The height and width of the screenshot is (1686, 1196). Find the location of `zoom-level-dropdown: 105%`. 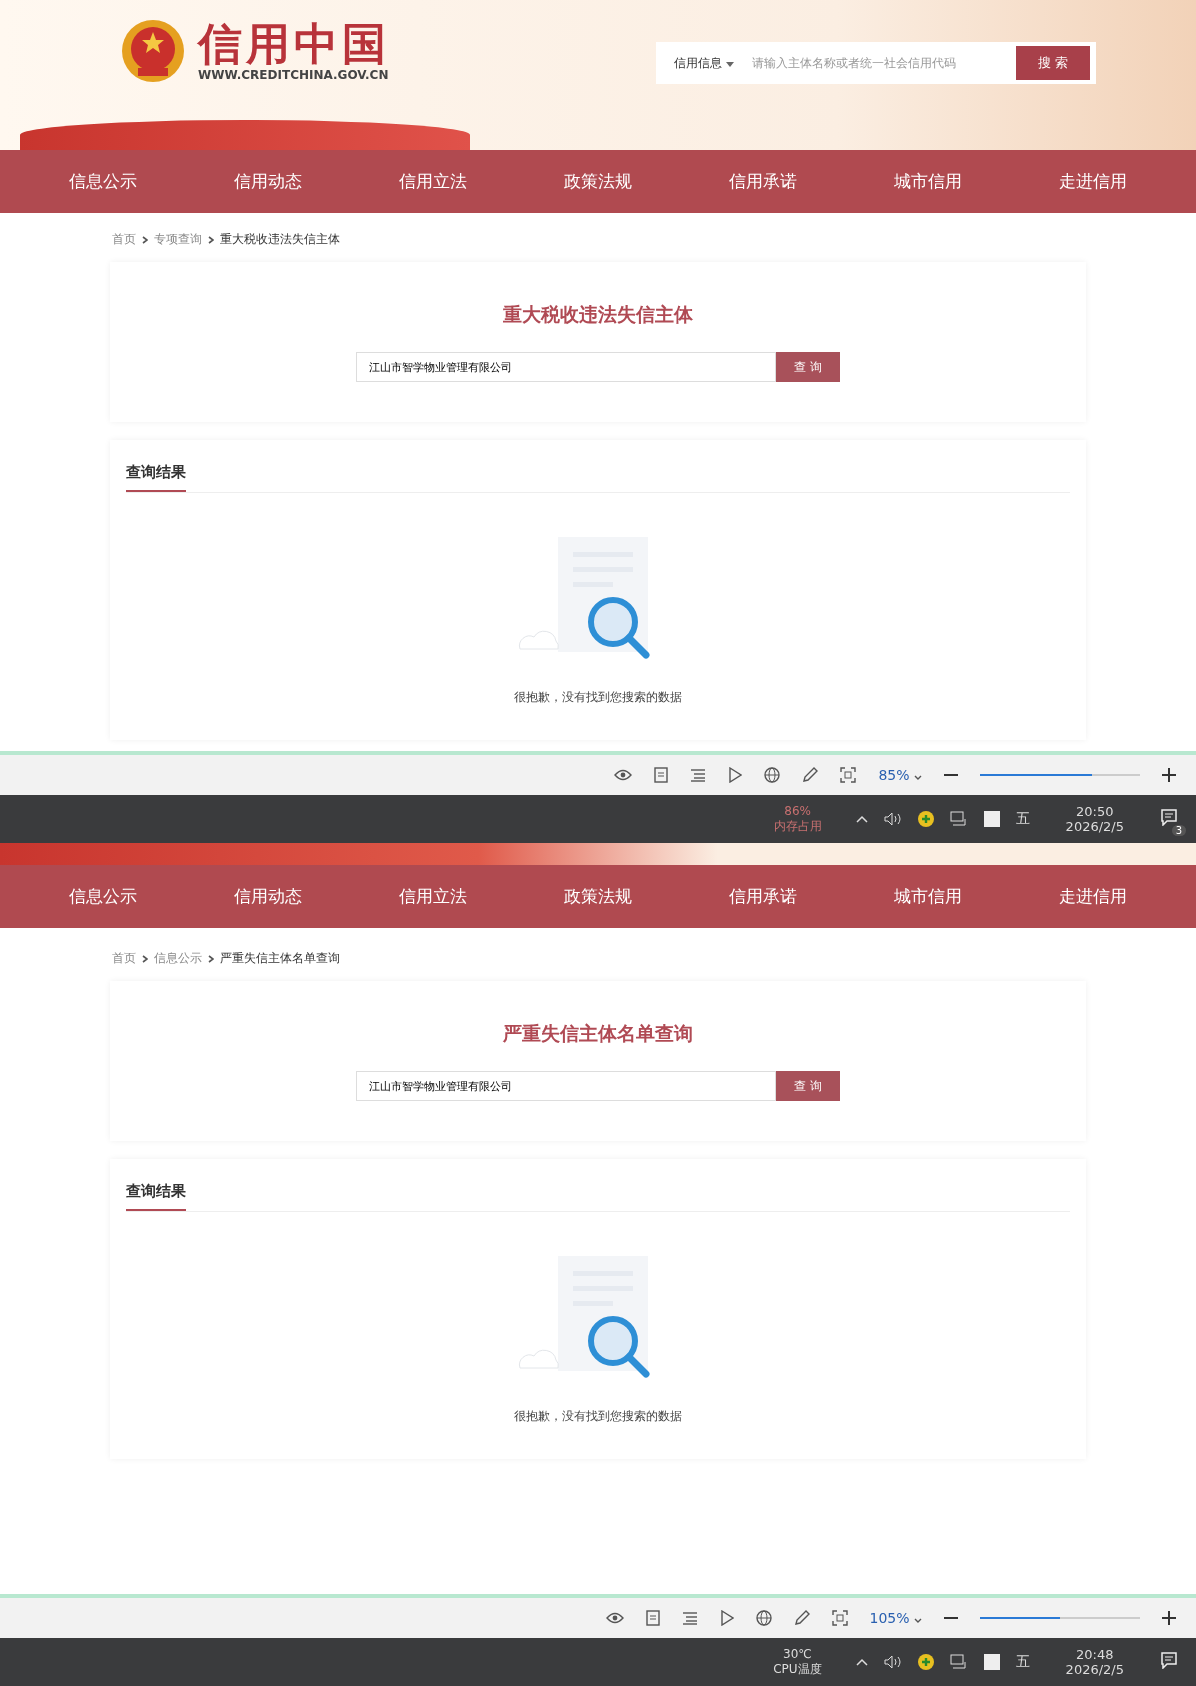

zoom-level-dropdown: 105% is located at coordinates (895, 1618).